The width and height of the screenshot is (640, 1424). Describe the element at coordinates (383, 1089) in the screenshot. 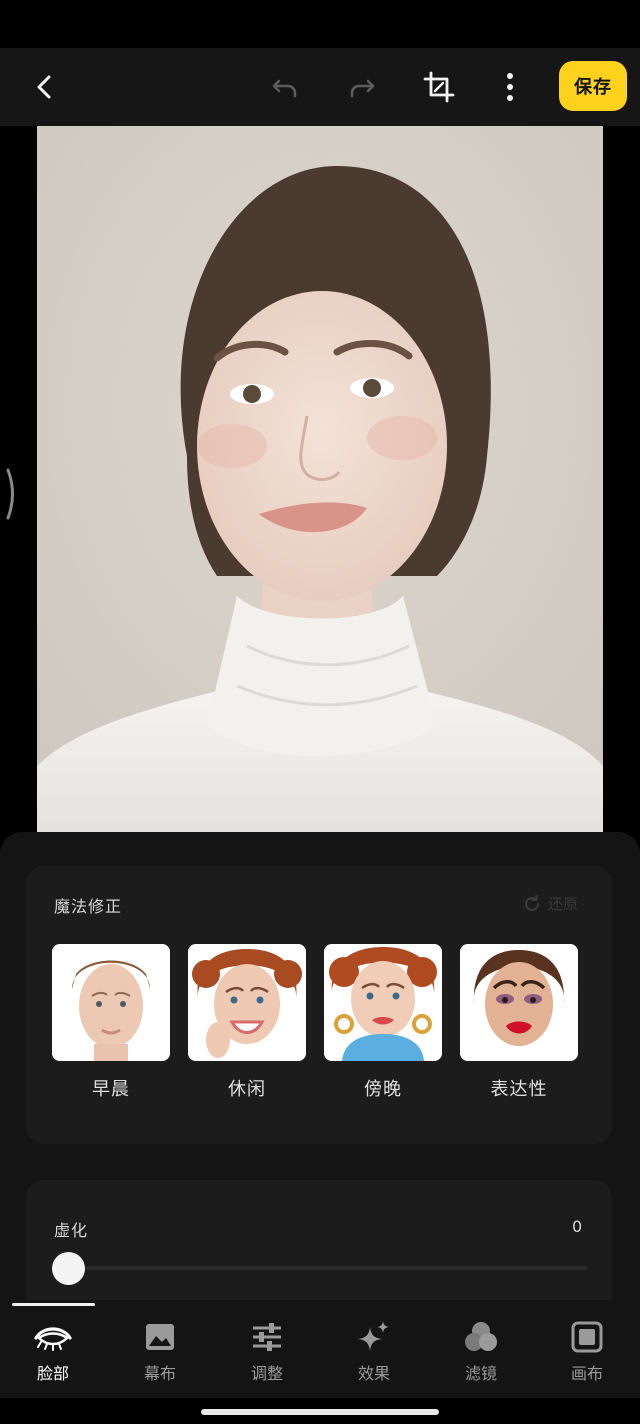

I see `preset-label: 傍晚` at that location.